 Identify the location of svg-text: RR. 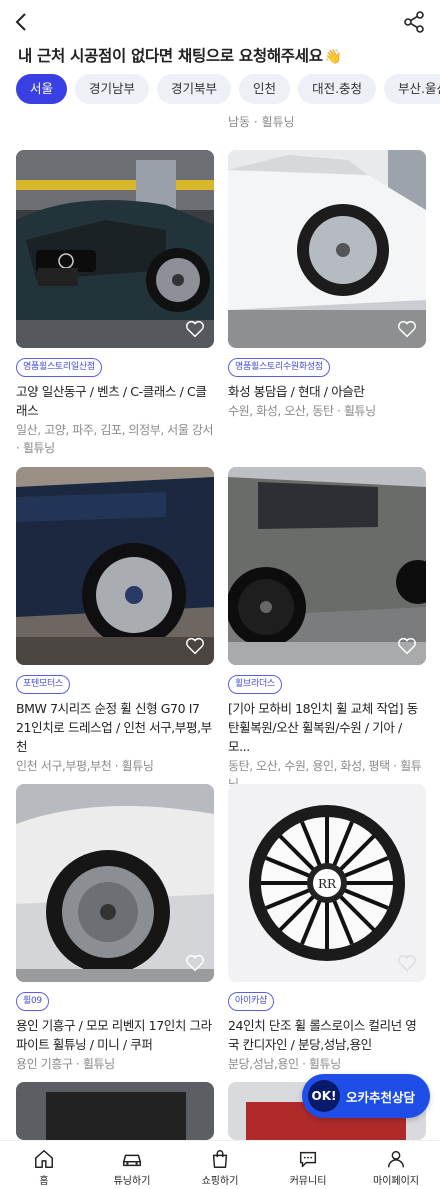
(327, 884).